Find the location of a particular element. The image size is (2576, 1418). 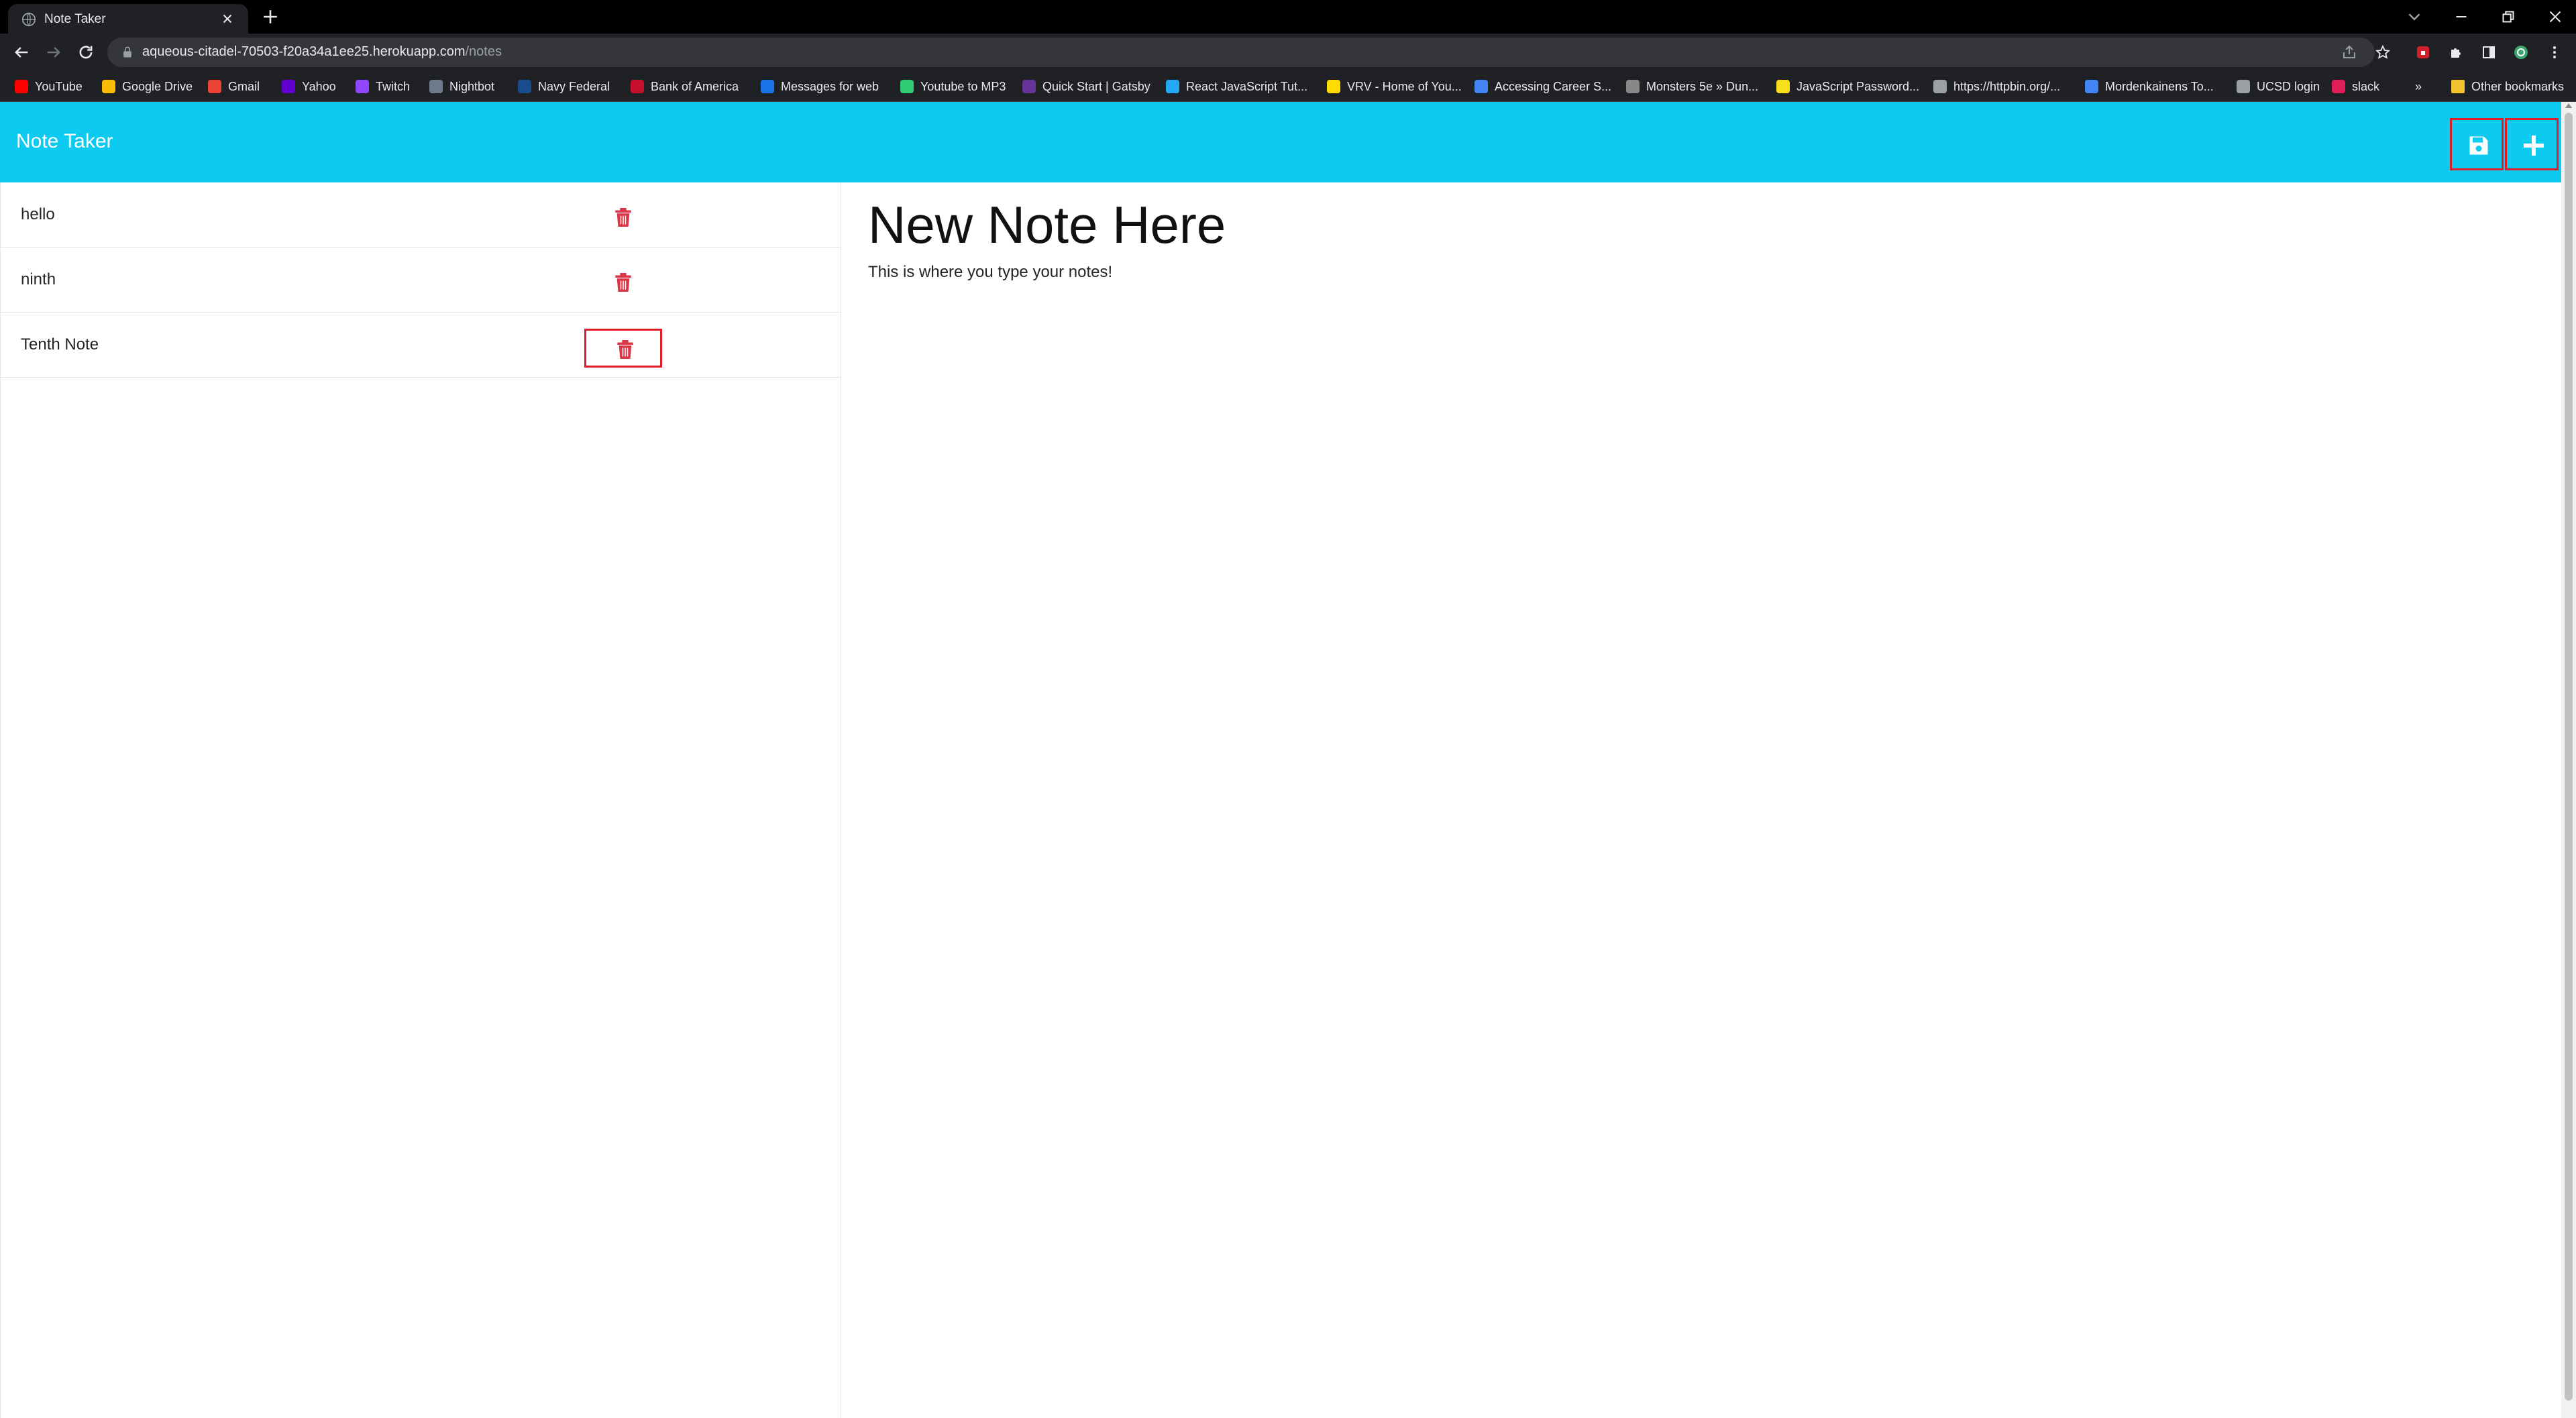

bookmark-item: Youtube to MP3 is located at coordinates (953, 86).